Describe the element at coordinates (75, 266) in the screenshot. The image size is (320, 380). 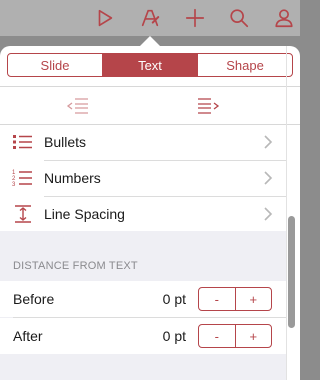
I see `section-header: DISTANCE FROM TEXT` at that location.